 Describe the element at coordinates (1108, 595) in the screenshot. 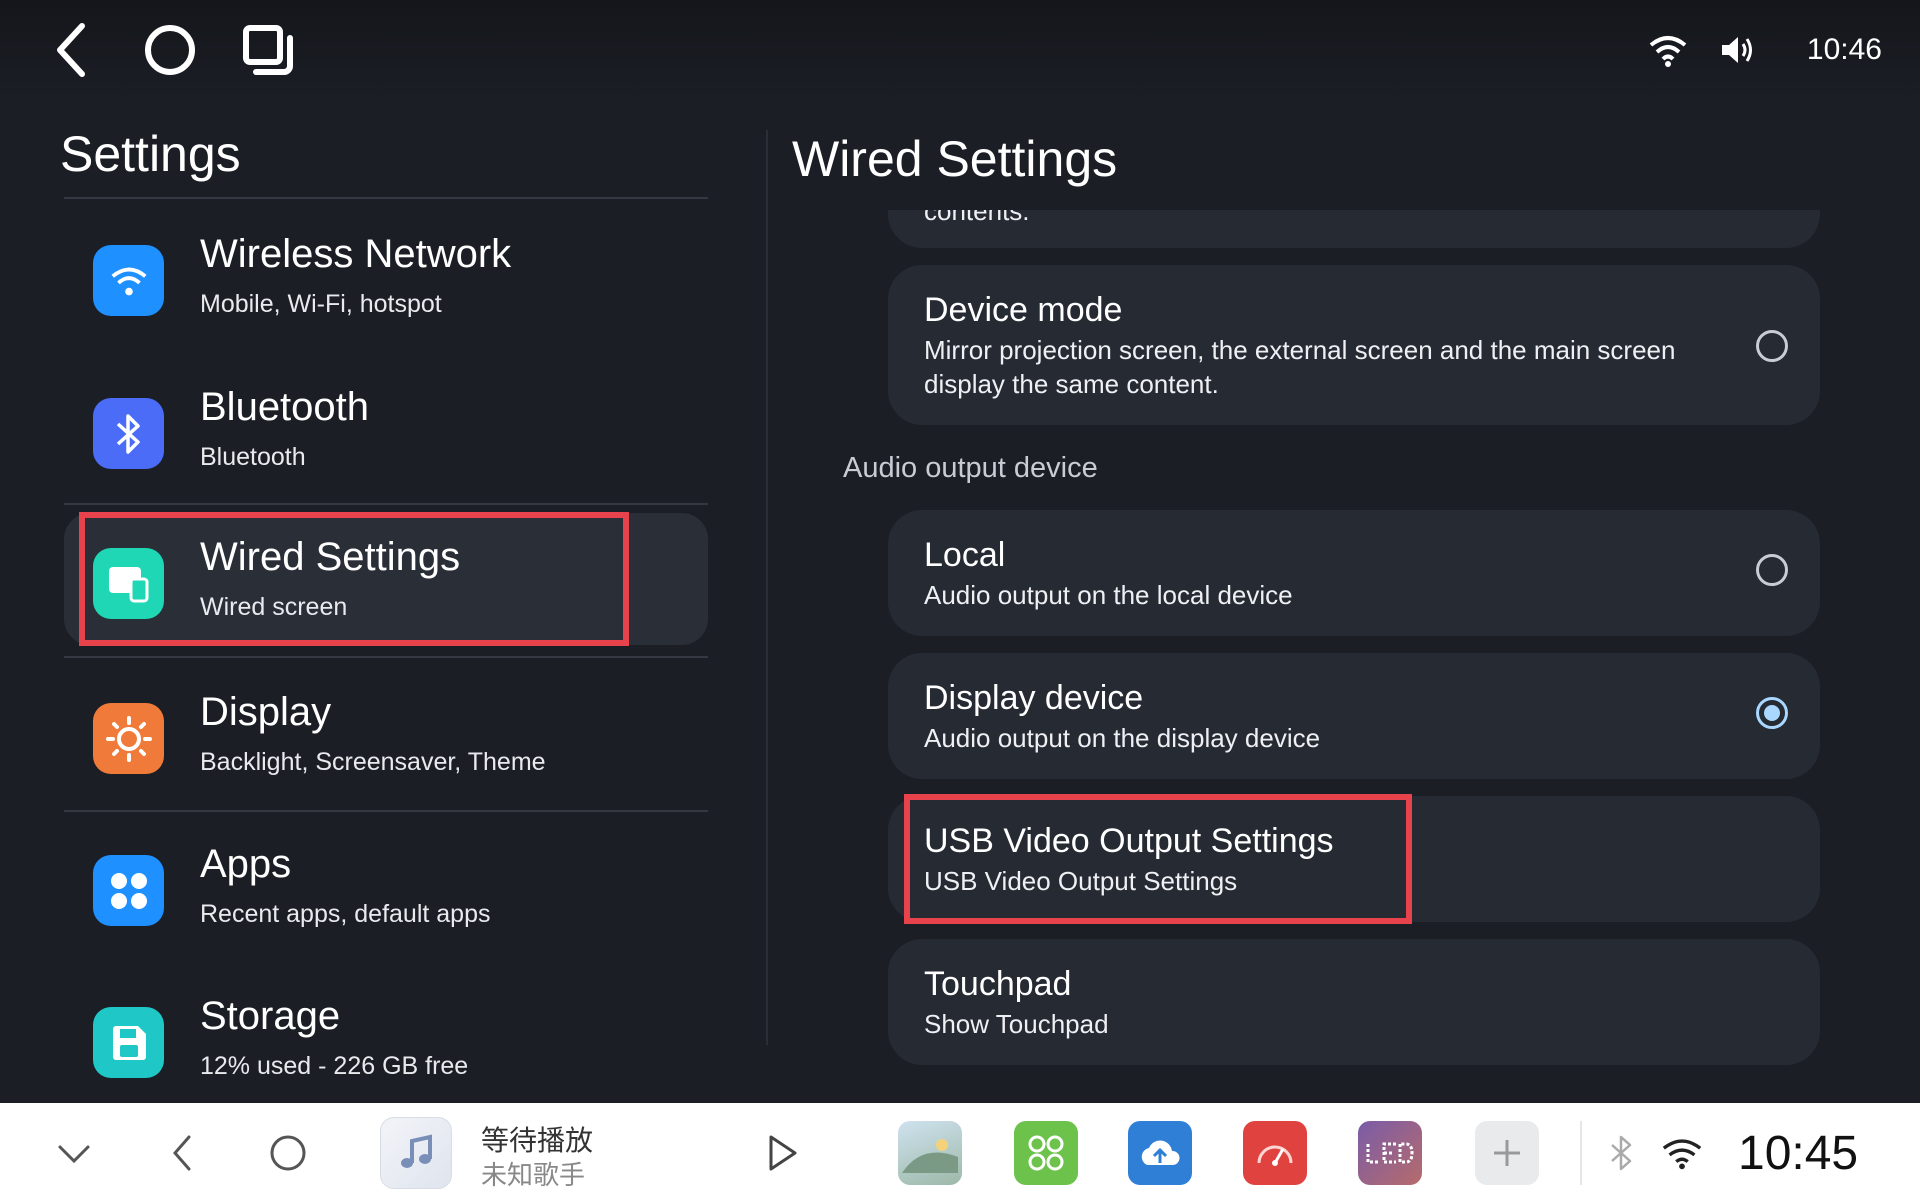

I see `option-subtitle: Audio output on the local device` at that location.